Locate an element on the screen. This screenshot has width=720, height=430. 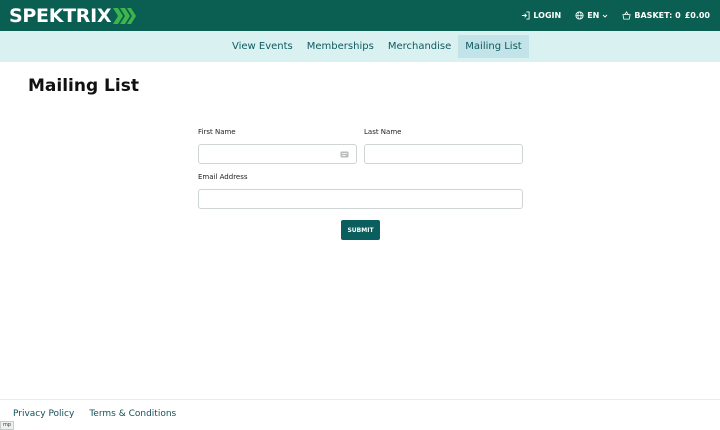
language-selector: EN is located at coordinates (591, 15).